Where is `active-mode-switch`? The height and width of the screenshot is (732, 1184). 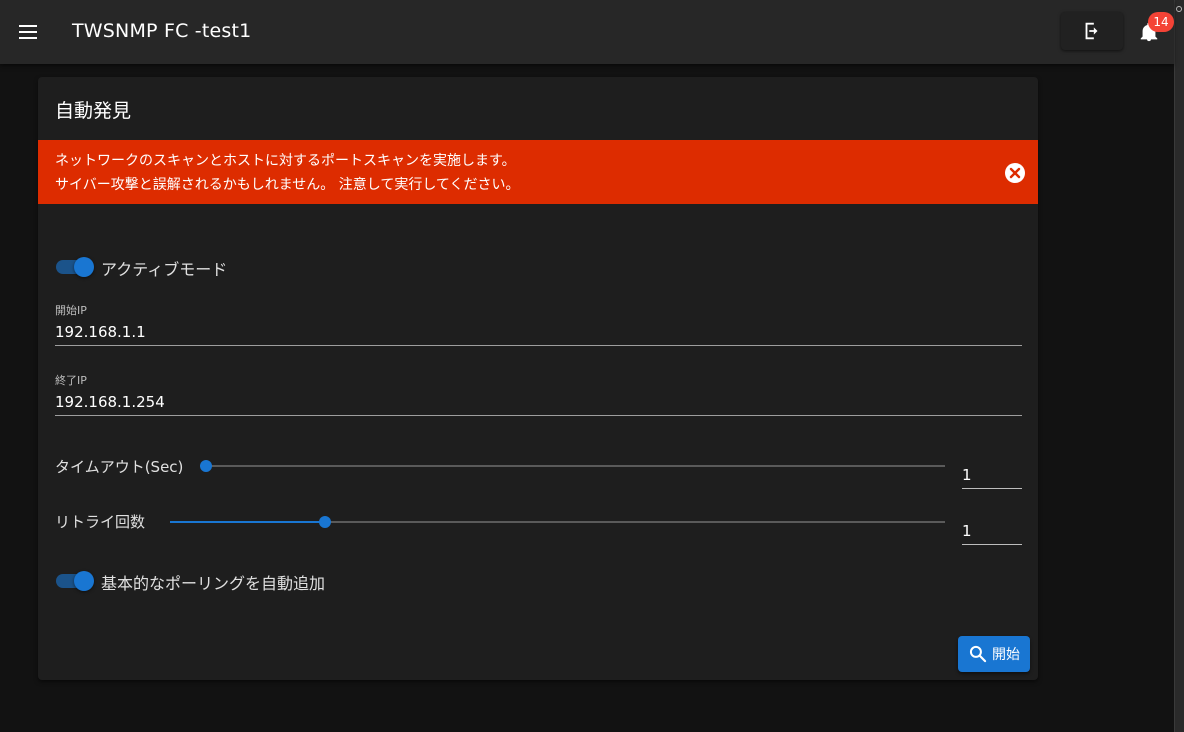 active-mode-switch is located at coordinates (75, 266).